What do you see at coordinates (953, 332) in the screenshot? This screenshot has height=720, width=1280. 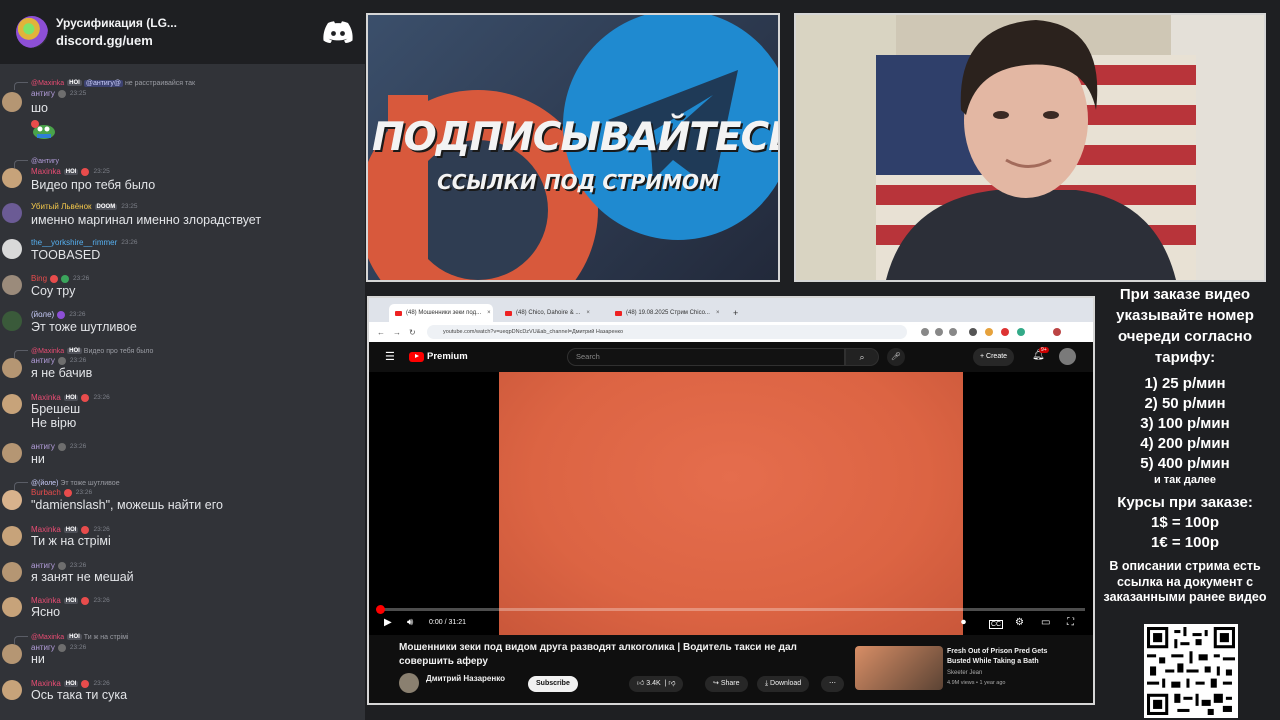 I see `bookmark-star-icon` at bounding box center [953, 332].